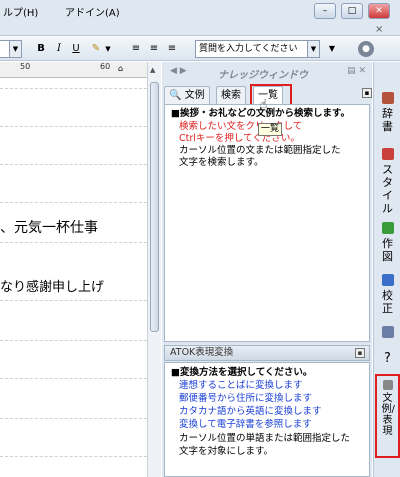 The width and height of the screenshot is (400, 477). What do you see at coordinates (245, 399) in the screenshot?
I see `atok-option-link: 郵便番号から住所に変換します` at bounding box center [245, 399].